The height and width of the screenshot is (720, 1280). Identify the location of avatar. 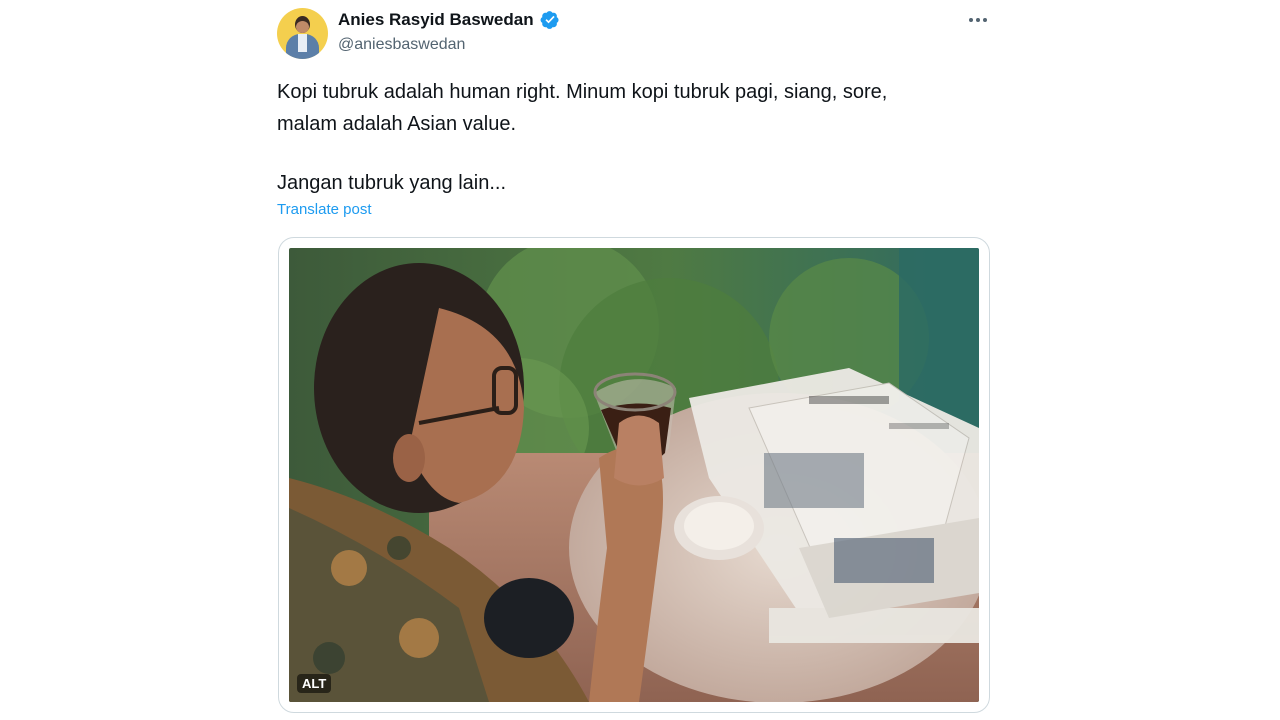
(302, 33).